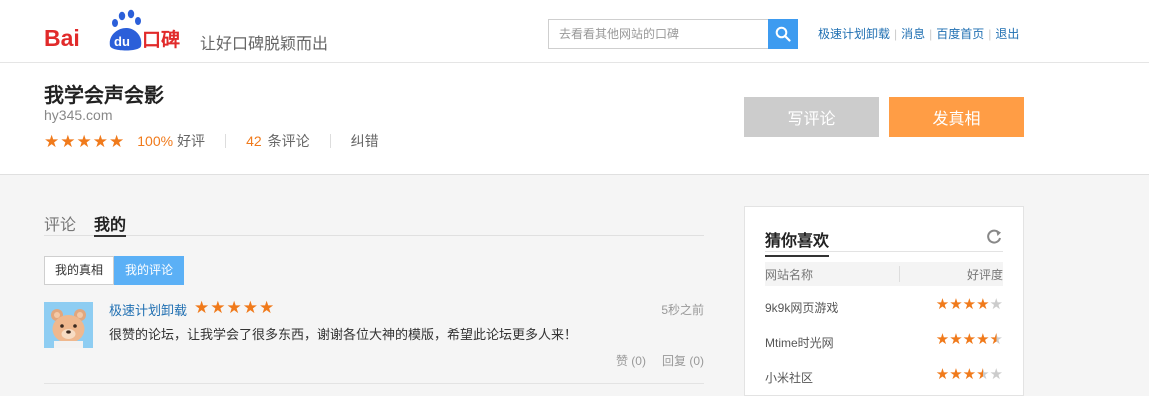 This screenshot has width=1149, height=396. Describe the element at coordinates (343, 334) in the screenshot. I see `review-text: 很赞的论坛，让我学会了很多东西，谢谢各位大神的模版，希望此论坛更多人来！` at that location.